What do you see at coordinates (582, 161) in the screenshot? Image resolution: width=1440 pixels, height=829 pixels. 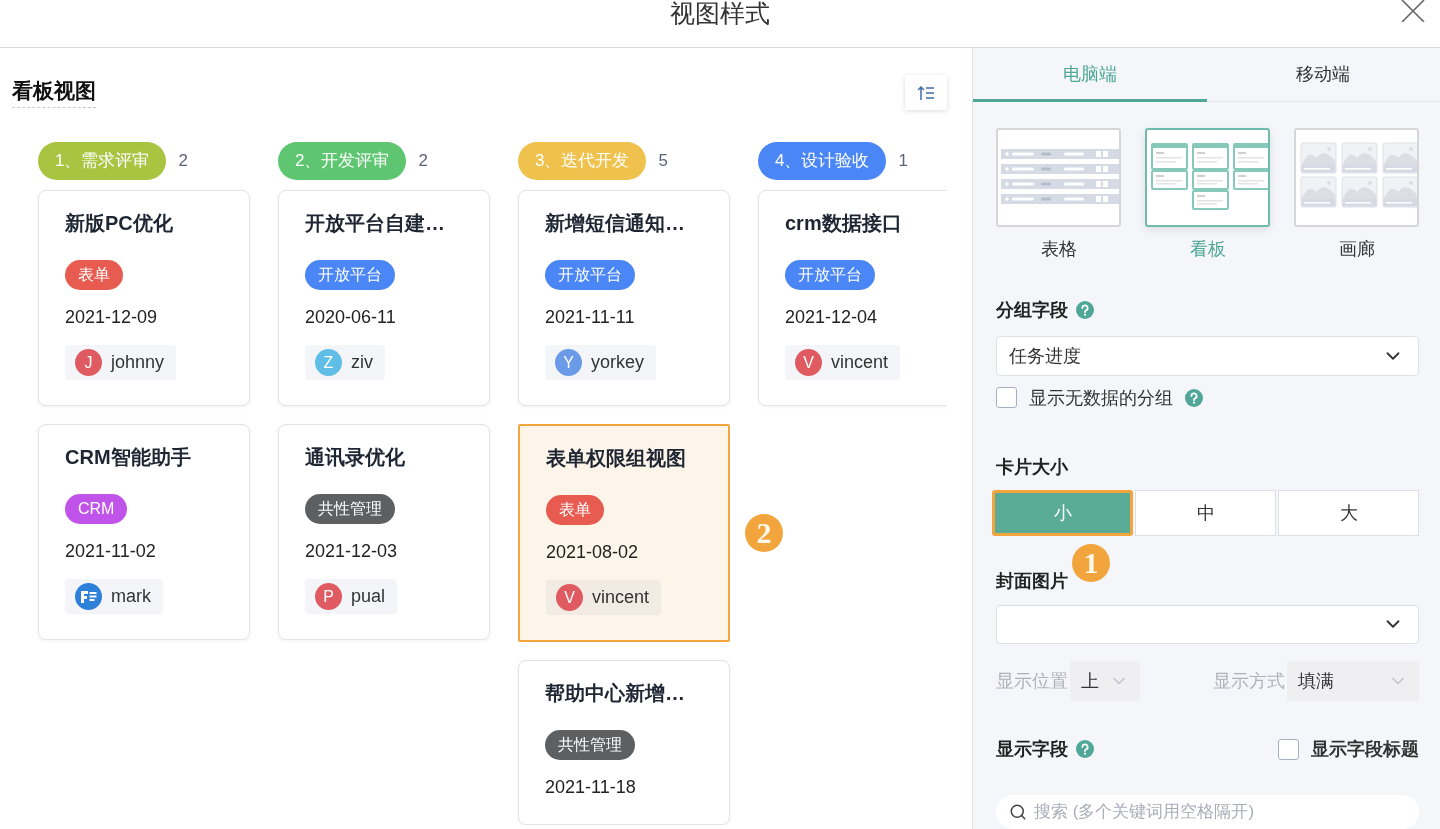 I see `group-label: 3、迭代开发` at bounding box center [582, 161].